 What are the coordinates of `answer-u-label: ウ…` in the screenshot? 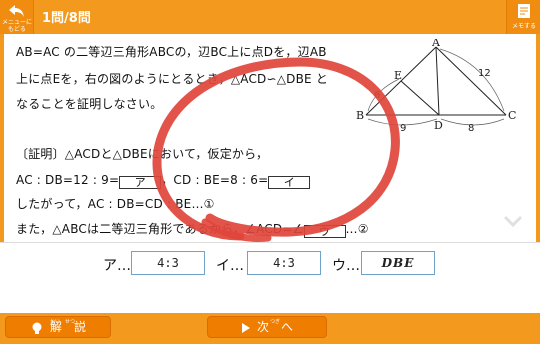 It's located at (346, 266).